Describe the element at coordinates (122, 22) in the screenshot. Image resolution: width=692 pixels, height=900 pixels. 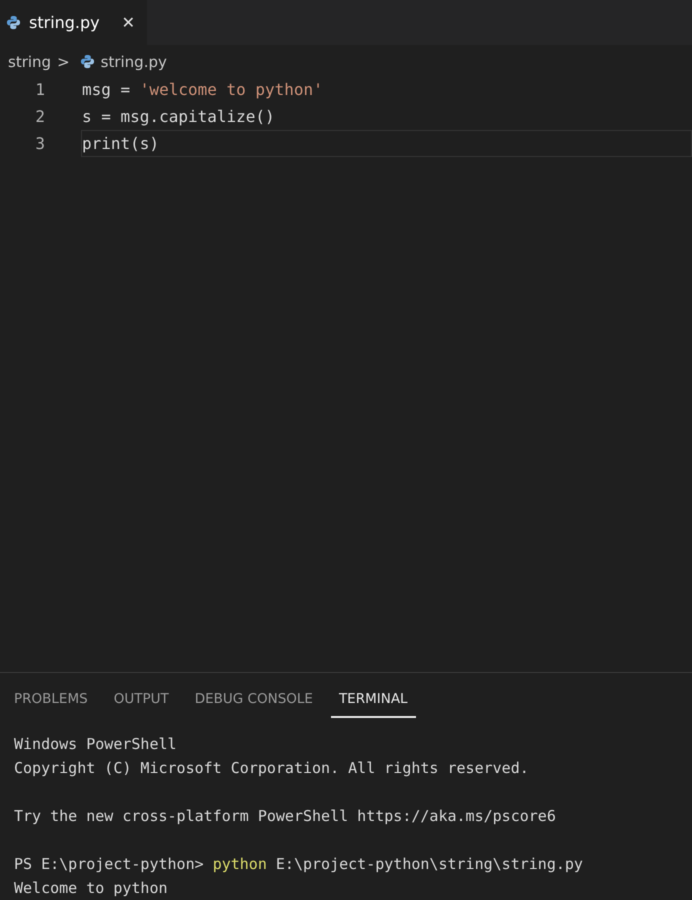
I see `close-button: ✕` at that location.